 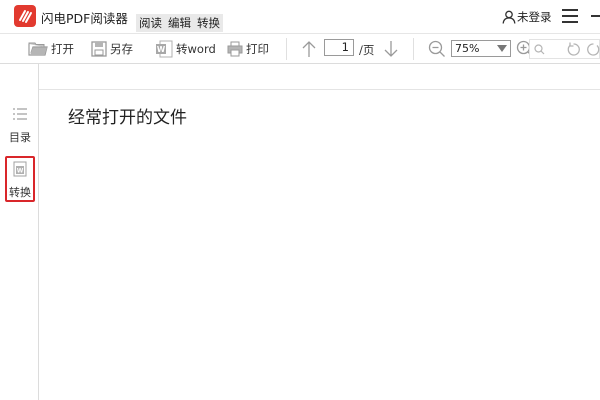 What do you see at coordinates (150, 23) in the screenshot?
I see `tab-read: 阅读` at bounding box center [150, 23].